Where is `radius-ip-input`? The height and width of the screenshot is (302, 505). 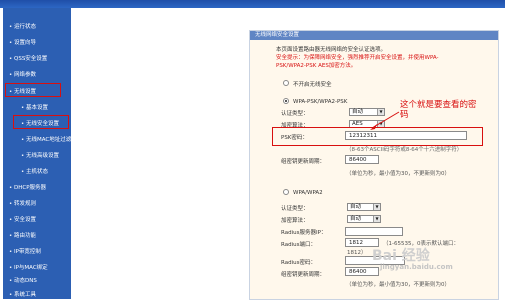 radius-ip-input is located at coordinates (374, 231).